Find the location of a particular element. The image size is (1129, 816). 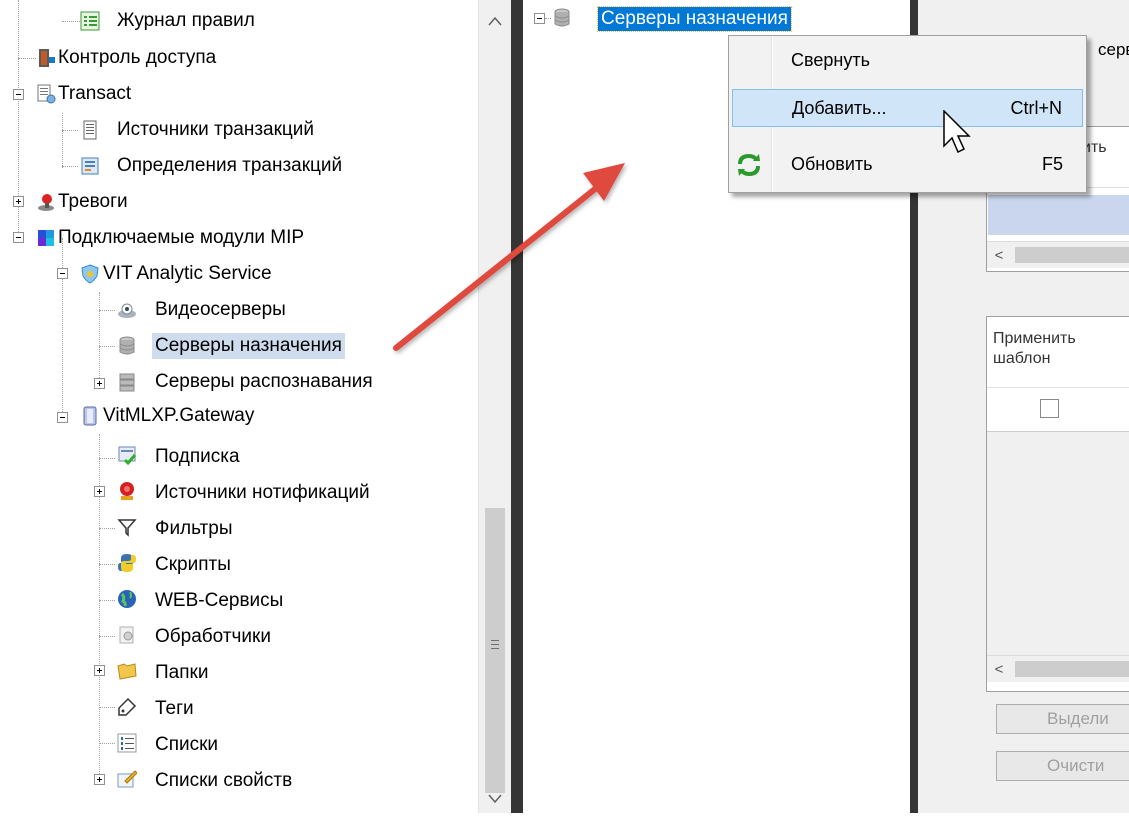

annotation-arrow-icon is located at coordinates (509, 257).